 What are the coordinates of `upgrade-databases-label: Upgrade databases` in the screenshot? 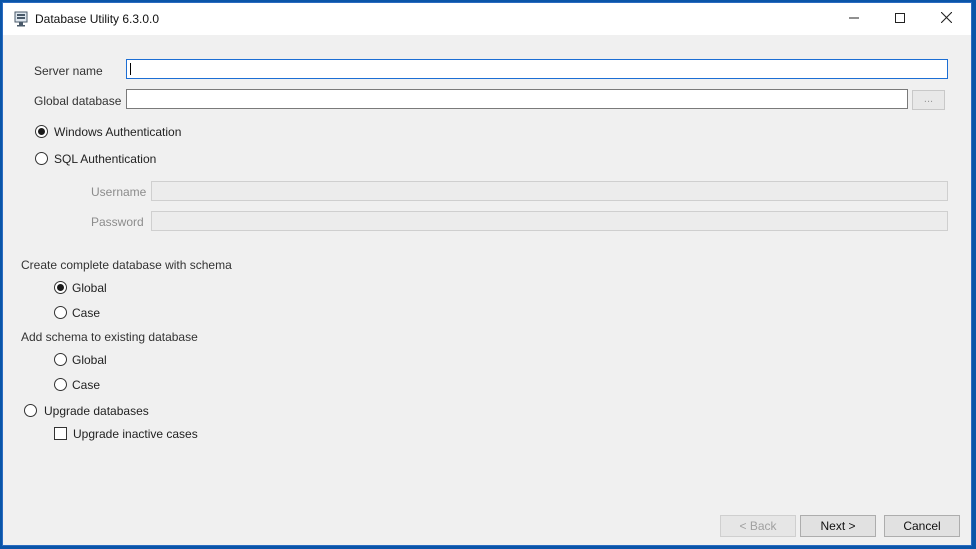 It's located at (96, 411).